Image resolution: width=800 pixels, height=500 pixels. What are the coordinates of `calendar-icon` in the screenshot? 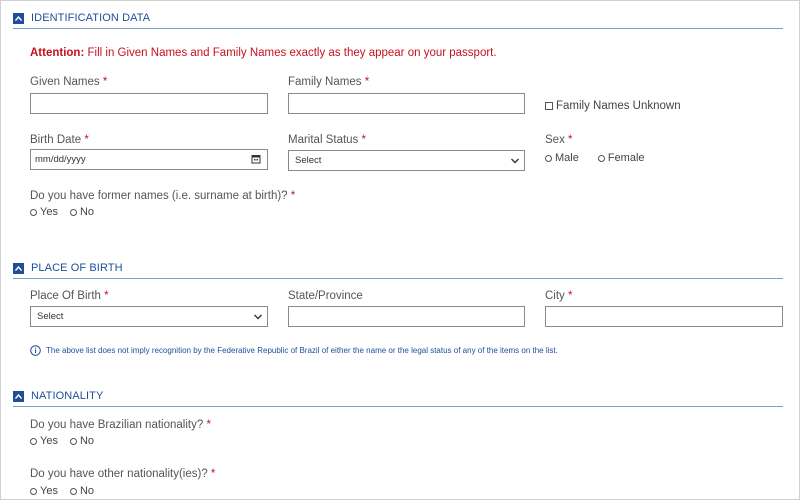 It's located at (256, 159).